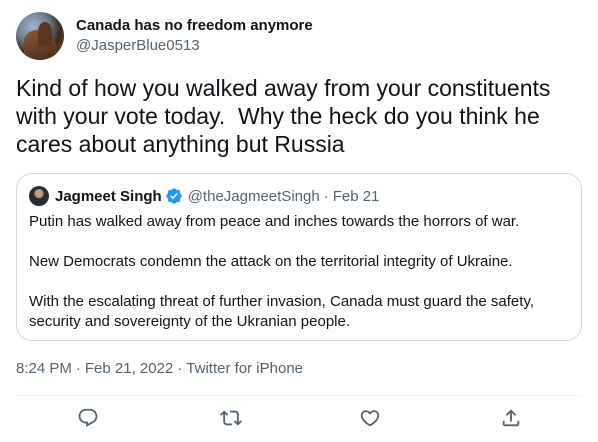 The width and height of the screenshot is (598, 442). What do you see at coordinates (299, 418) in the screenshot?
I see `tweet-actions` at bounding box center [299, 418].